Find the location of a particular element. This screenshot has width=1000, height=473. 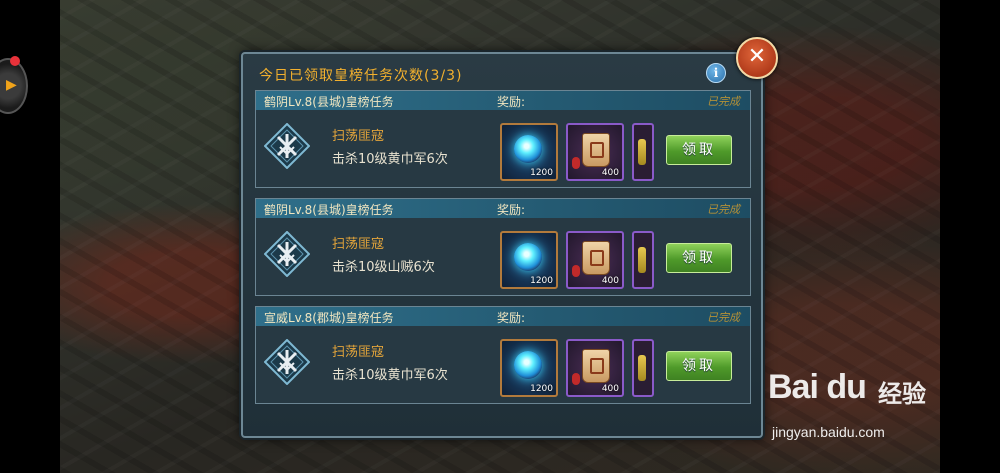

close-button: ✕ is located at coordinates (757, 58).